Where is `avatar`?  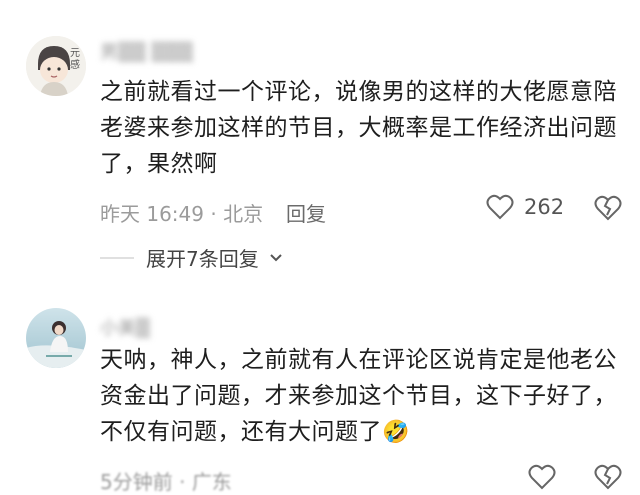
avatar is located at coordinates (56, 338).